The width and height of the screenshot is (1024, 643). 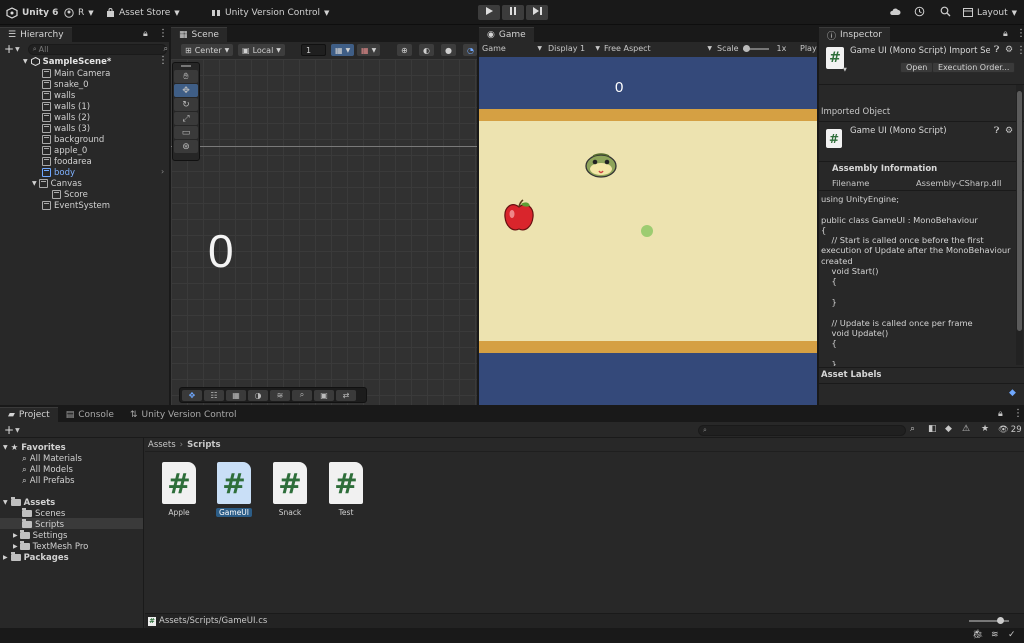 I want to click on layout-menu: Layout ▼, so click(x=990, y=12).